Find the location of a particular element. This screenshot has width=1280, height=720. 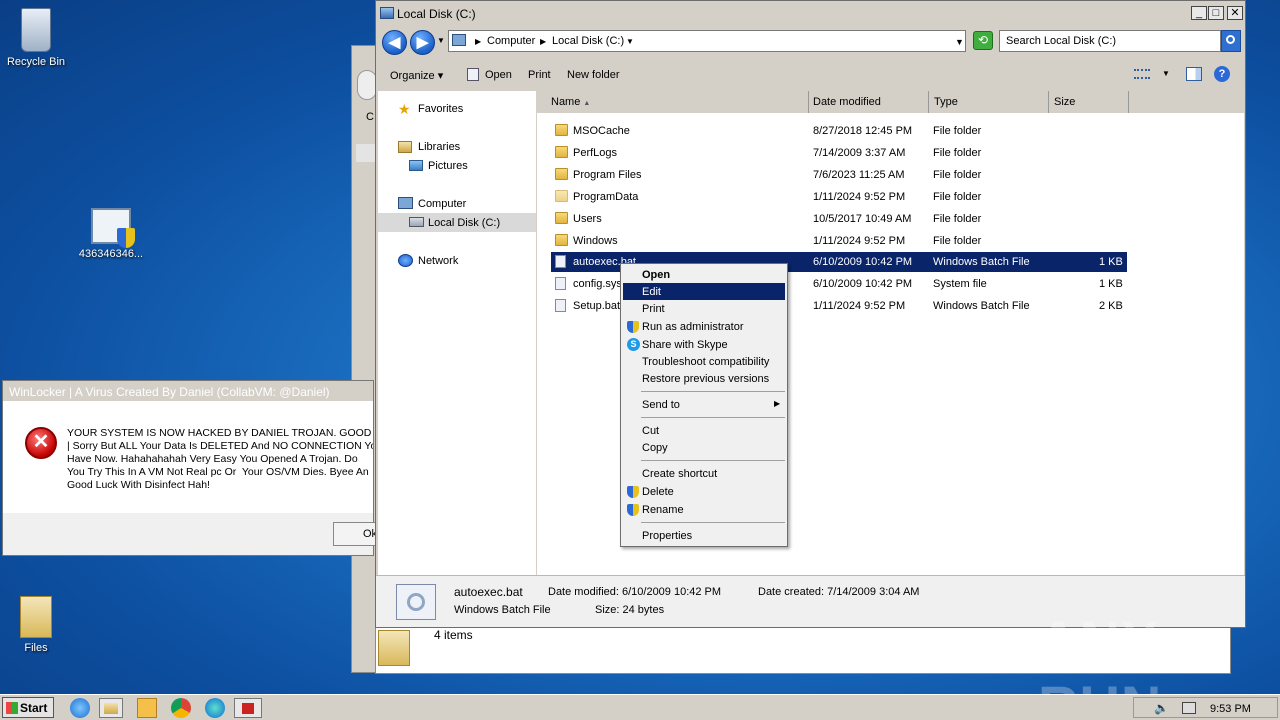

organize-button: Organize ▾ is located at coordinates (416, 75).